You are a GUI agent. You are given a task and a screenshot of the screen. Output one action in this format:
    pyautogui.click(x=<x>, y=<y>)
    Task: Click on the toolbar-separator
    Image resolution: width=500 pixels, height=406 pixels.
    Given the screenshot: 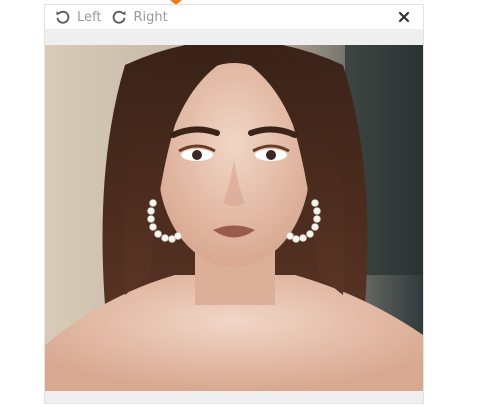 What is the action you would take?
    pyautogui.click(x=234, y=37)
    